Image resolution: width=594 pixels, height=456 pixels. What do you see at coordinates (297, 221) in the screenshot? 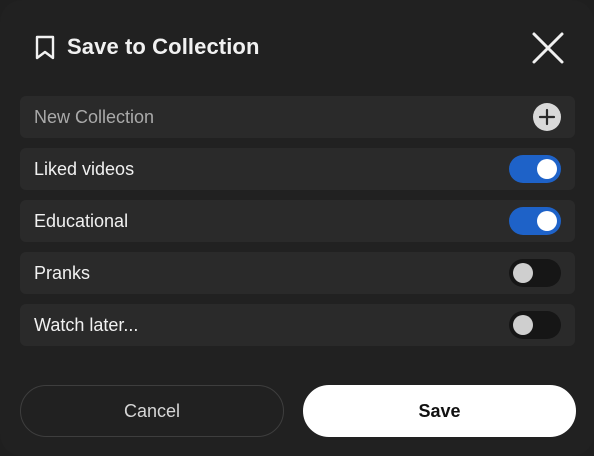
I see `collection-item-educational: Educational` at bounding box center [297, 221].